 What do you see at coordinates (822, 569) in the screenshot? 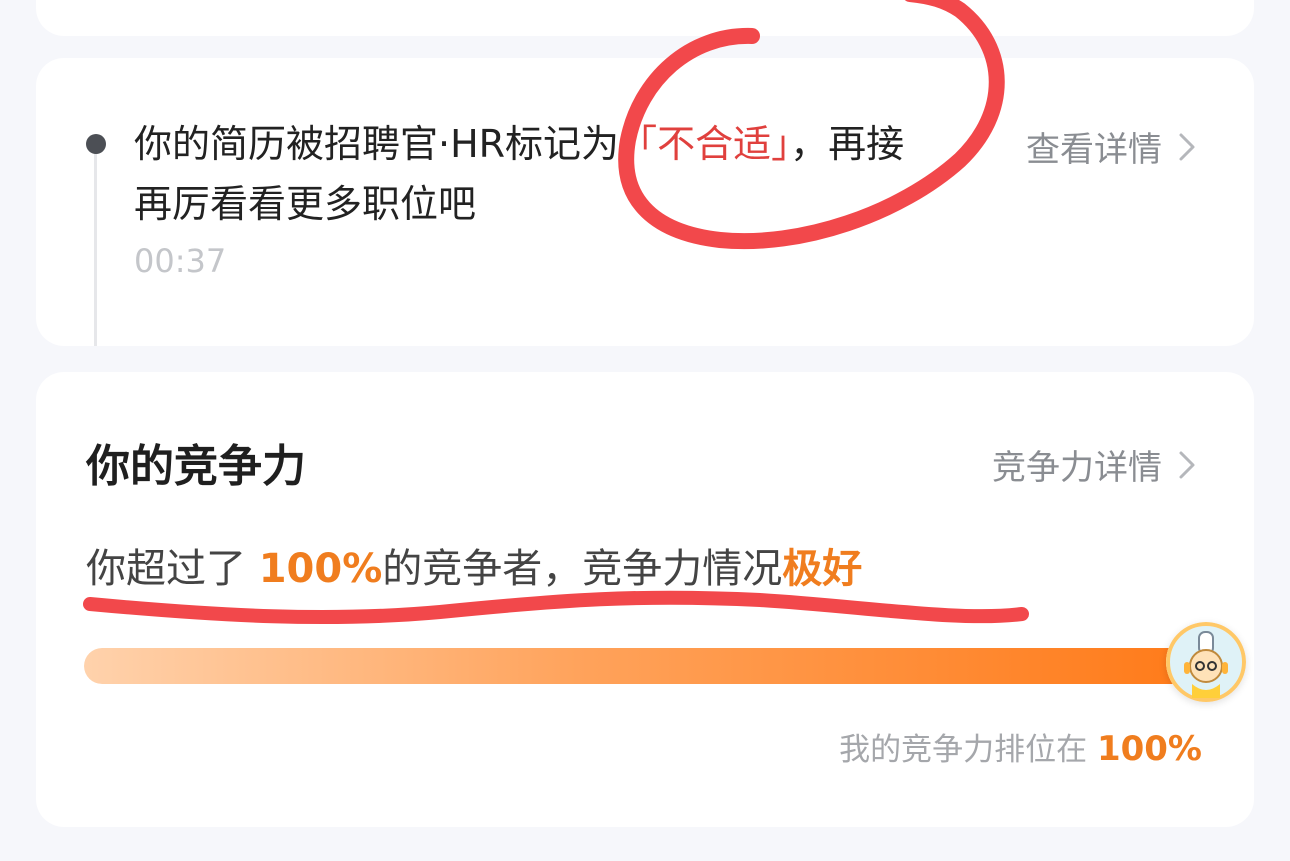
I see `summary-level: 极好` at bounding box center [822, 569].